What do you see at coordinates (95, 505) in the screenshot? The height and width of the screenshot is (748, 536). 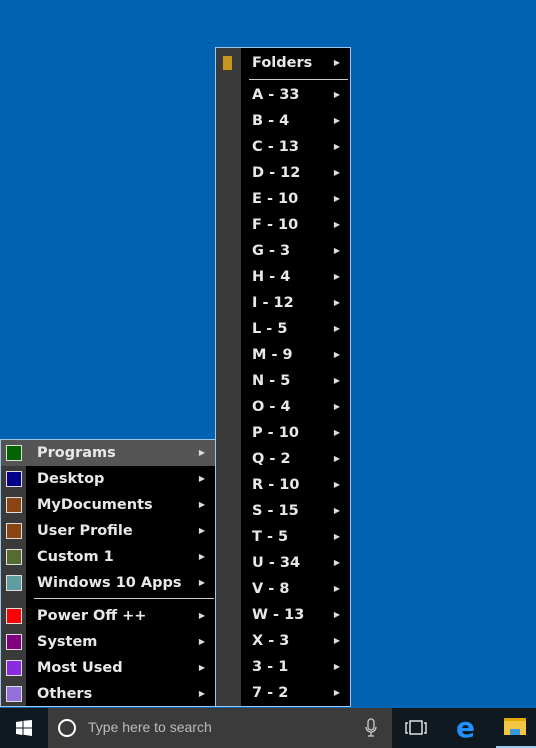 I see `menu-item-label: MyDocuments` at bounding box center [95, 505].